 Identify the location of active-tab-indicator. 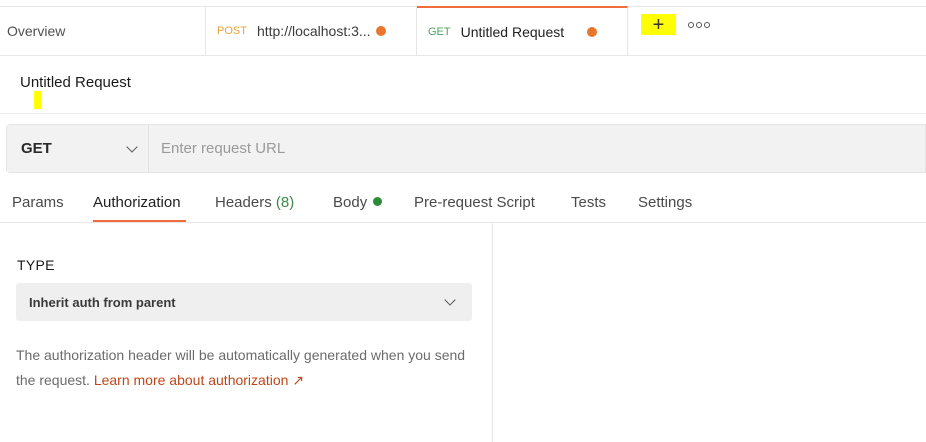
(139, 221).